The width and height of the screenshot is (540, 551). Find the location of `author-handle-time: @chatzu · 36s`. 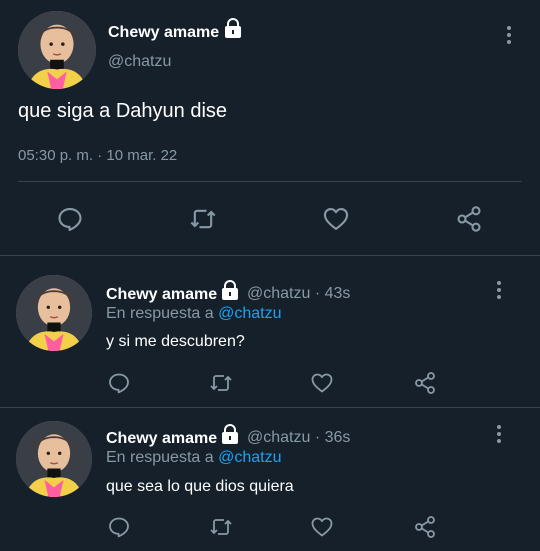

author-handle-time: @chatzu · 36s is located at coordinates (298, 438).